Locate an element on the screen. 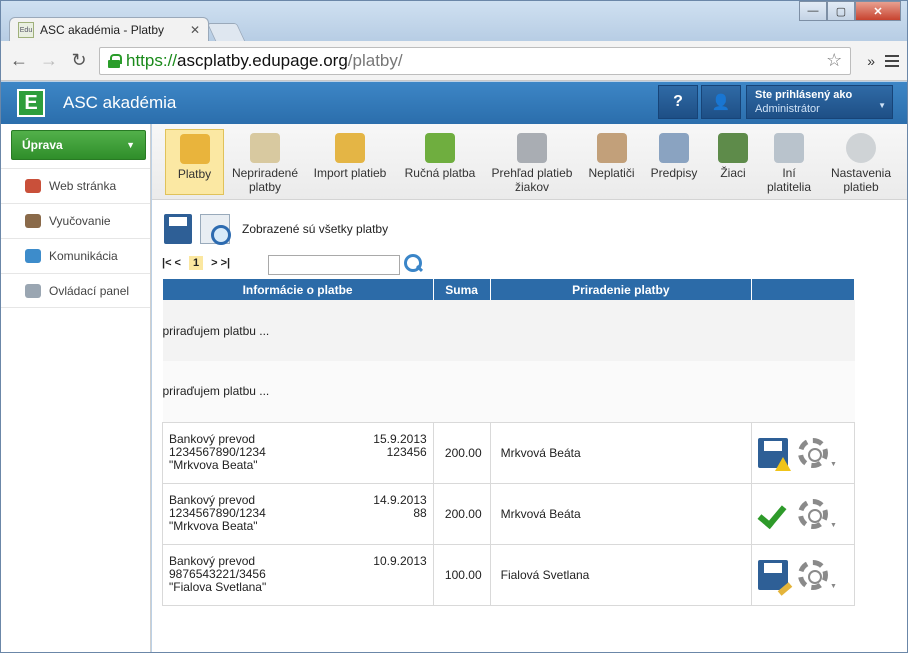  sidebar-item-label: Web stránka is located at coordinates (83, 186).